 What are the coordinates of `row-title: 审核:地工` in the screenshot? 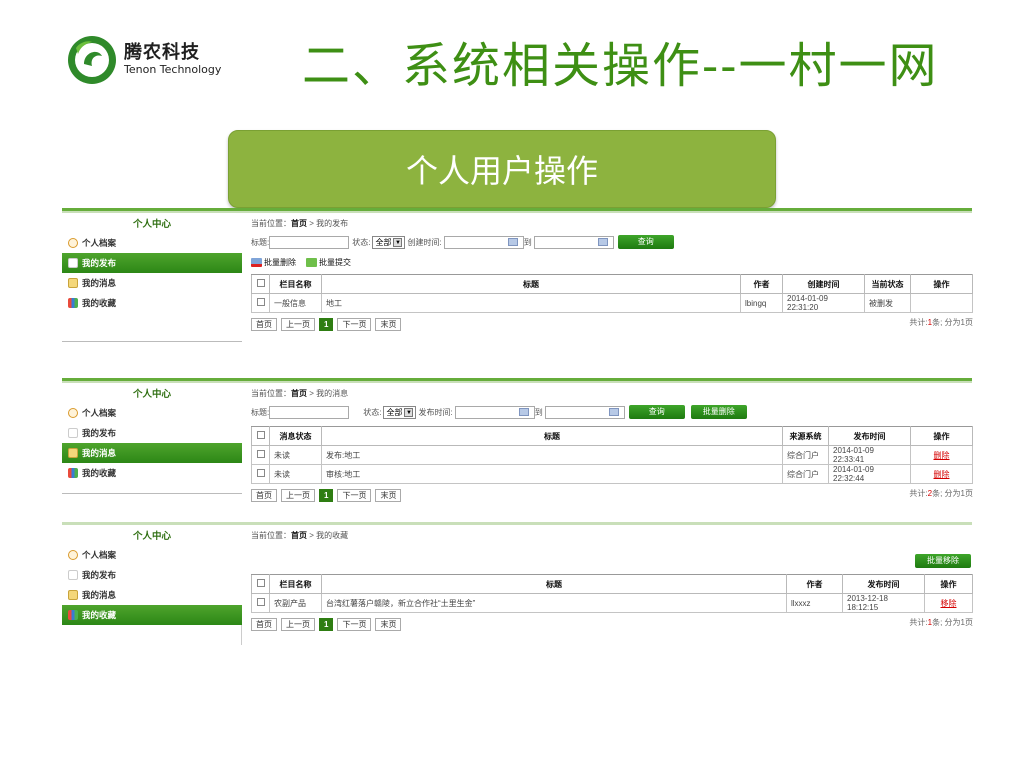 It's located at (552, 474).